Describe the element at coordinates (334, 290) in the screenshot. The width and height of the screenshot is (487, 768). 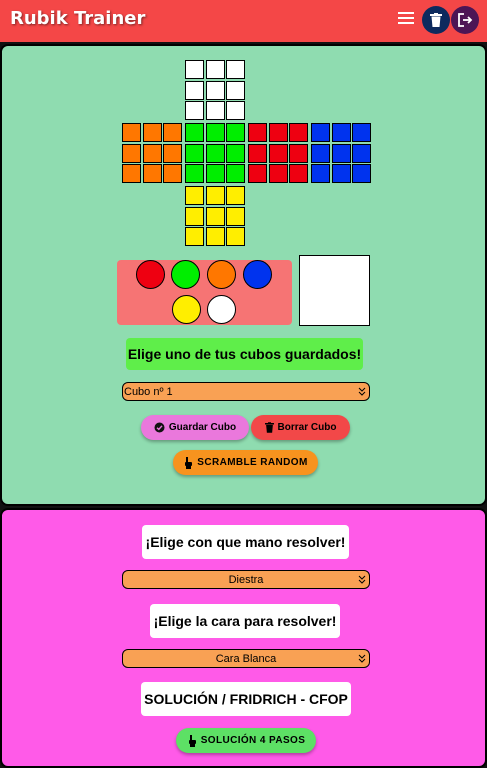
I see `selected-color-preview` at that location.